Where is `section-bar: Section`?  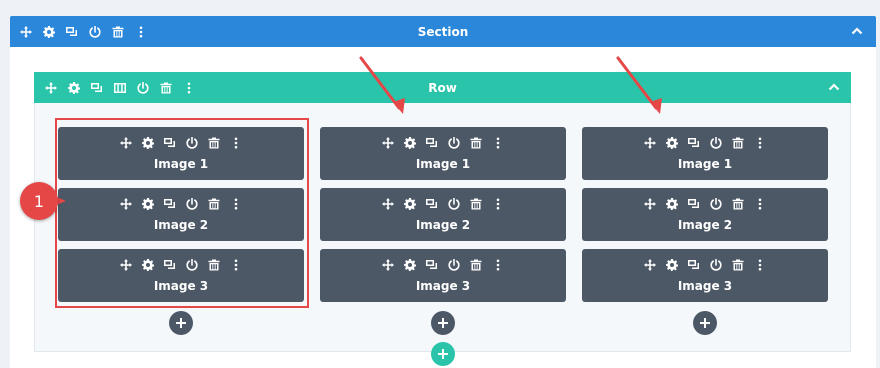
section-bar: Section is located at coordinates (443, 31).